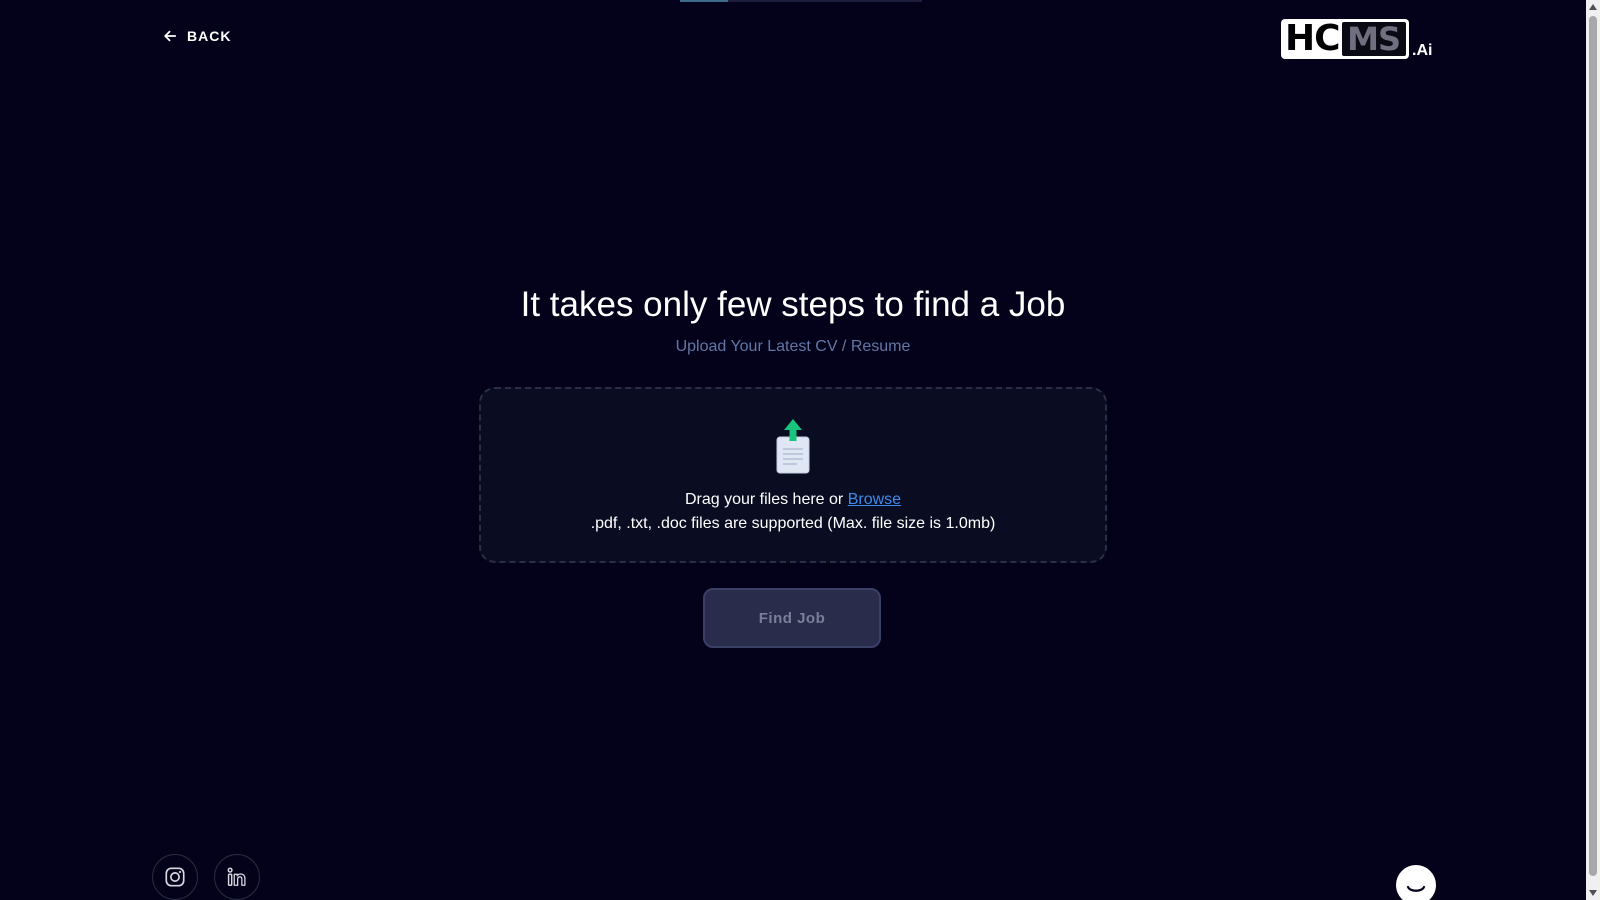 The image size is (1600, 900). I want to click on linkedin-link, so click(237, 877).